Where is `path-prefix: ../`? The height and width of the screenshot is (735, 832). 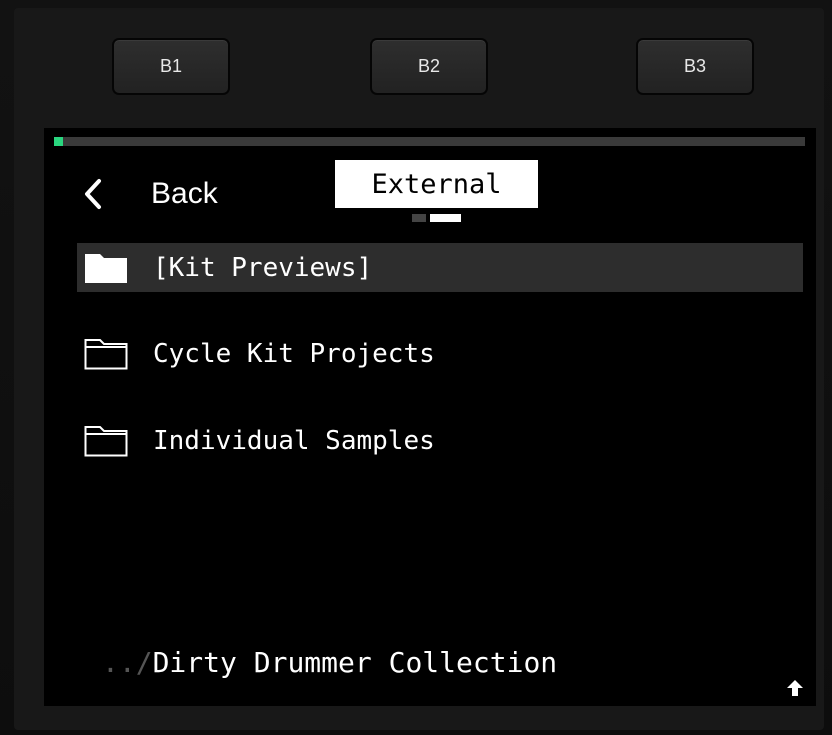 path-prefix: ../ is located at coordinates (127, 662).